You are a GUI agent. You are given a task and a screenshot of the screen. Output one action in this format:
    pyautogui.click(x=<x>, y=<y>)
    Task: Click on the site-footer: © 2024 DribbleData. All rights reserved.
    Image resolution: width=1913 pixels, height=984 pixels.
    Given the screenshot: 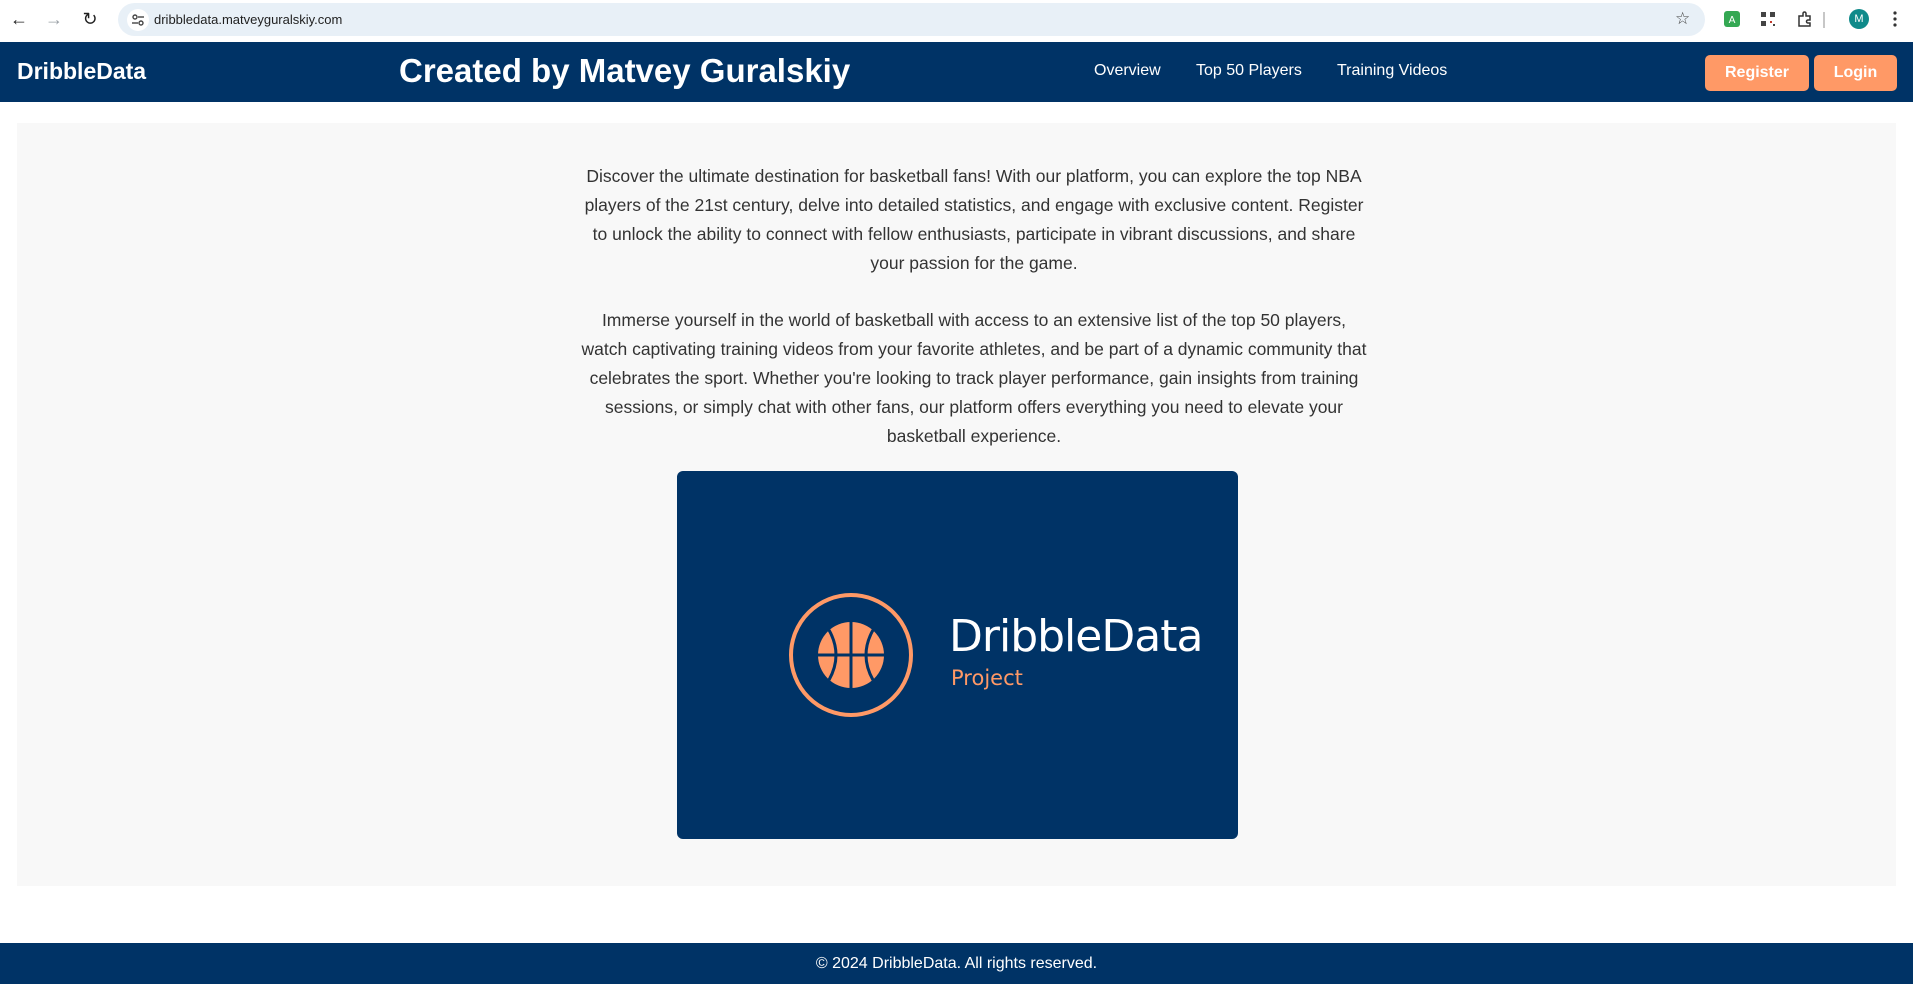 What is the action you would take?
    pyautogui.click(x=956, y=963)
    